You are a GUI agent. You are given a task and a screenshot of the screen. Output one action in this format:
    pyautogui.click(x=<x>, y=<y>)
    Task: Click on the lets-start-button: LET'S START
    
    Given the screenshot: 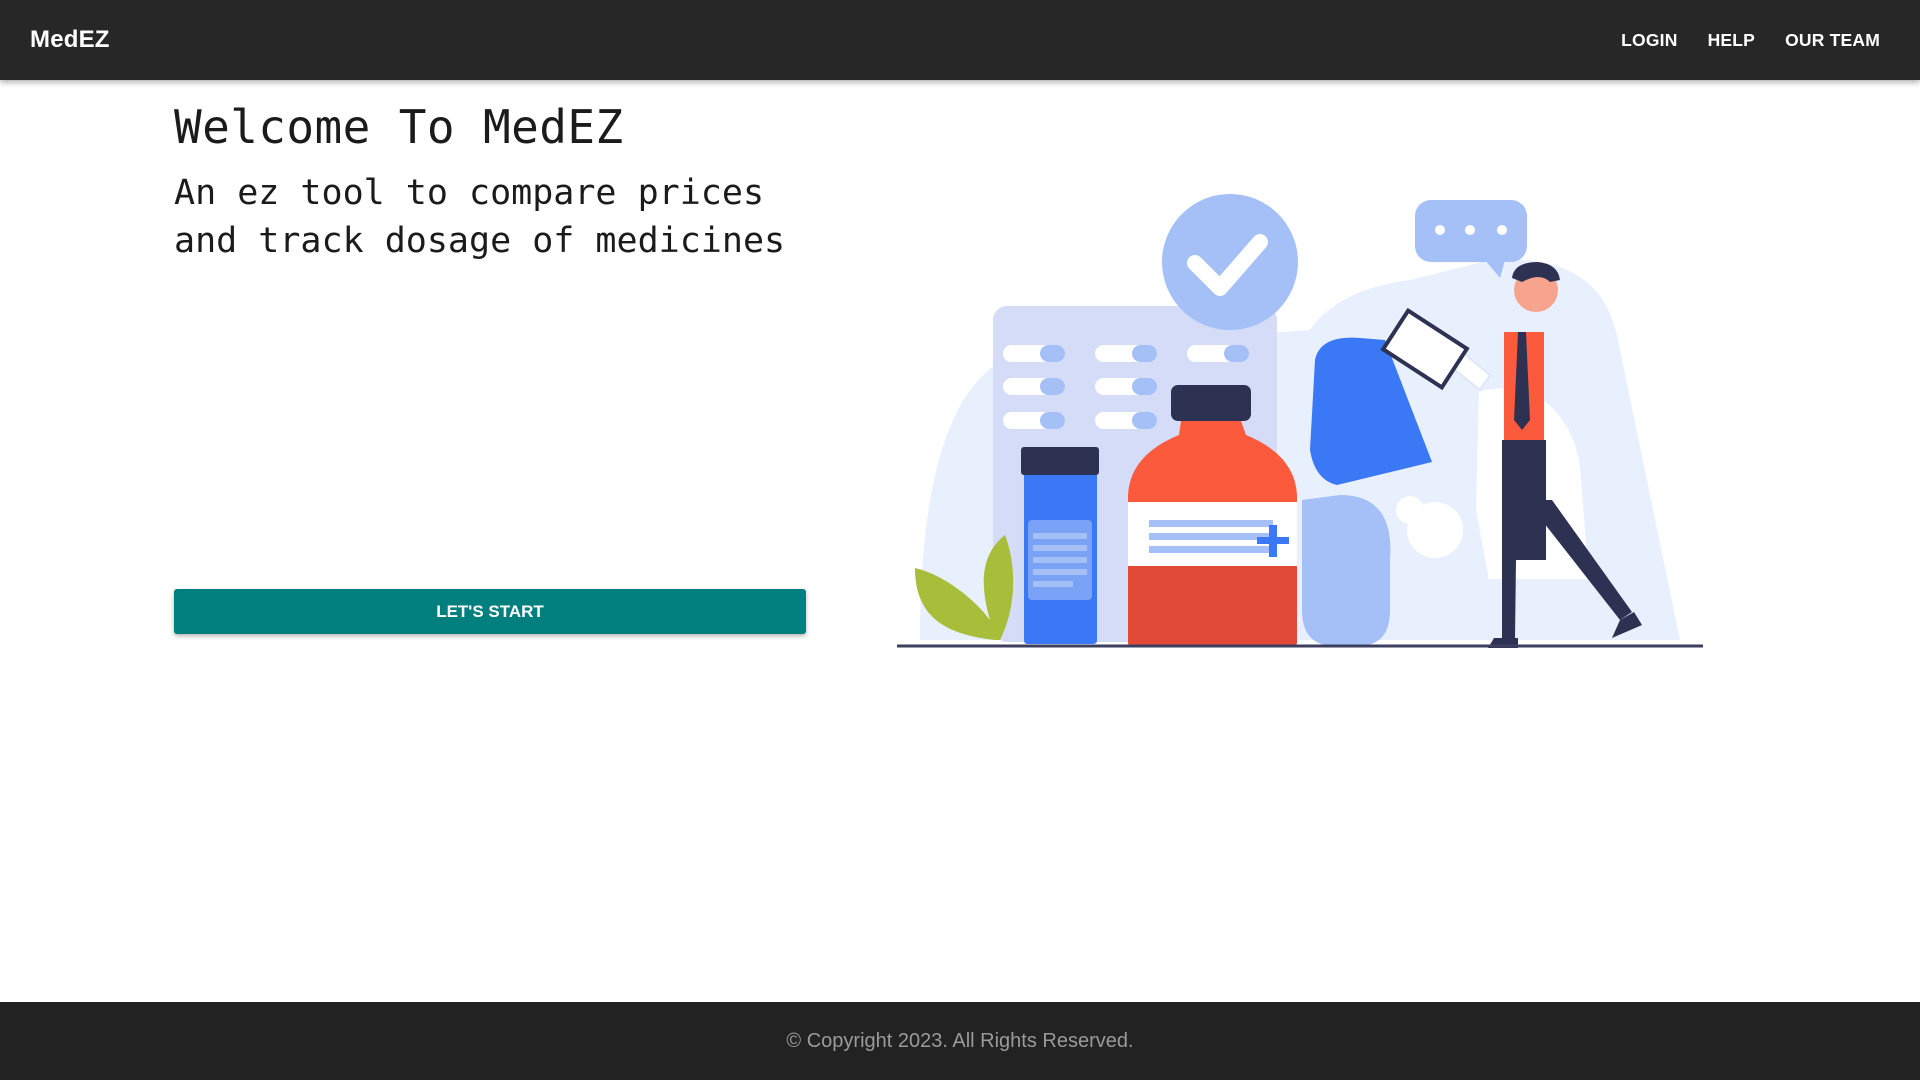 What is the action you would take?
    pyautogui.click(x=490, y=611)
    